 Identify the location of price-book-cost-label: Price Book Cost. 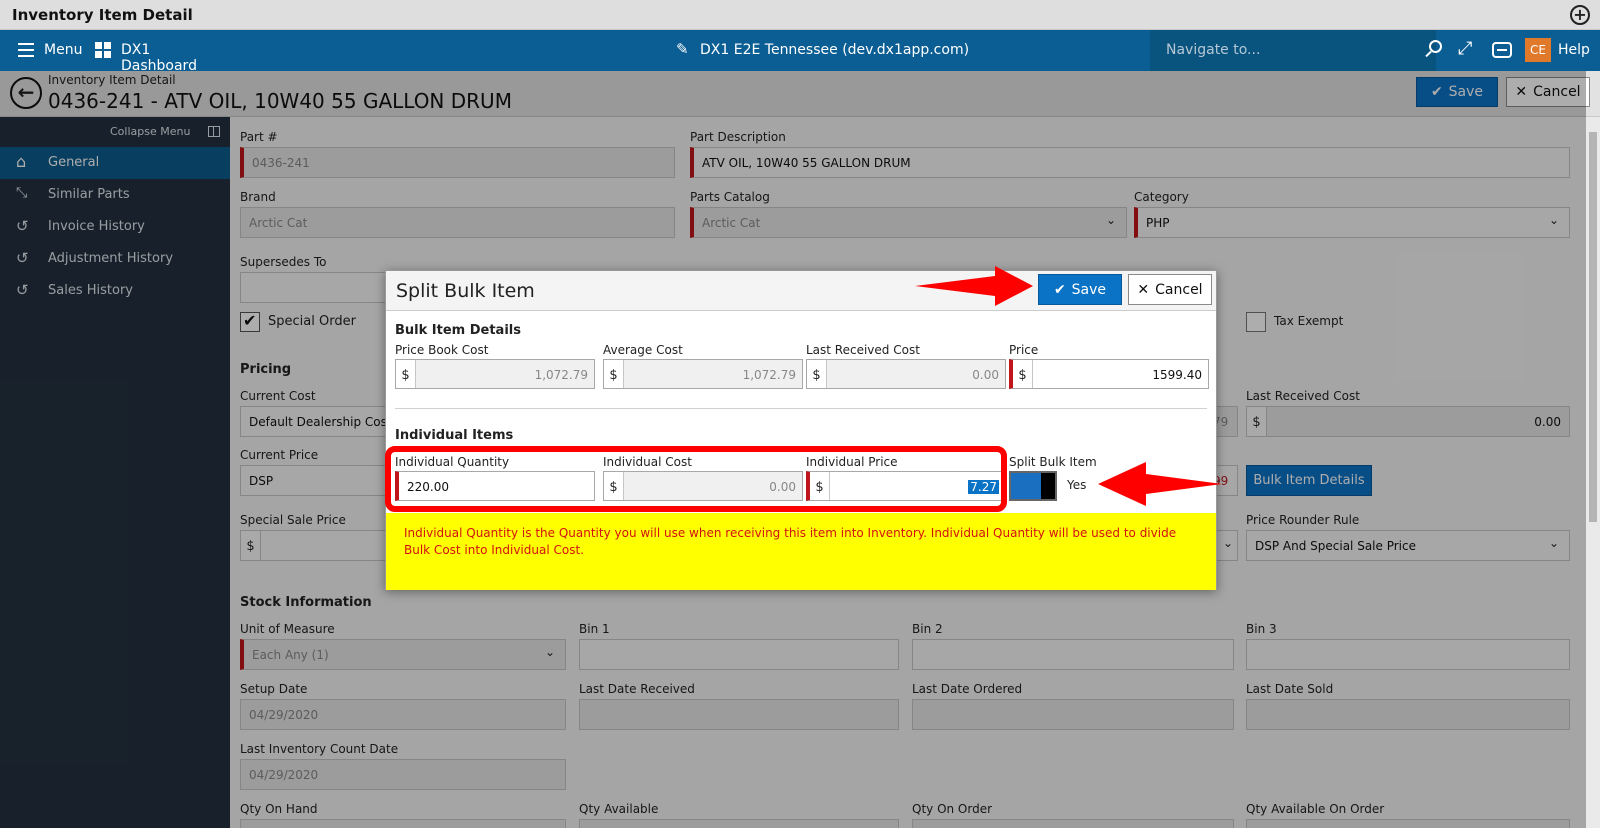
(442, 350).